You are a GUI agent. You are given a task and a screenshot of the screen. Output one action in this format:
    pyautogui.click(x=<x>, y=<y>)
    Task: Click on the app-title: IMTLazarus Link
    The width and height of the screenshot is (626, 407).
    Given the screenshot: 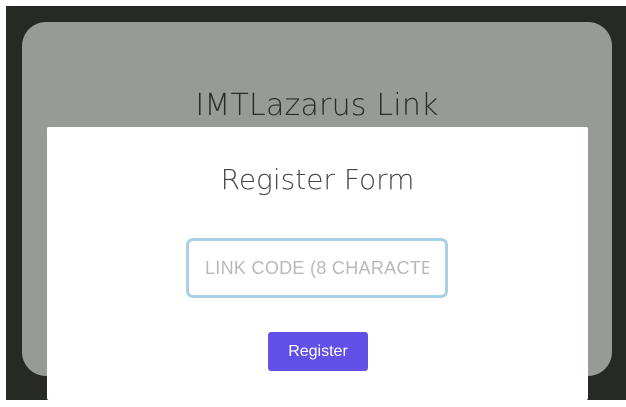 What is the action you would take?
    pyautogui.click(x=317, y=105)
    